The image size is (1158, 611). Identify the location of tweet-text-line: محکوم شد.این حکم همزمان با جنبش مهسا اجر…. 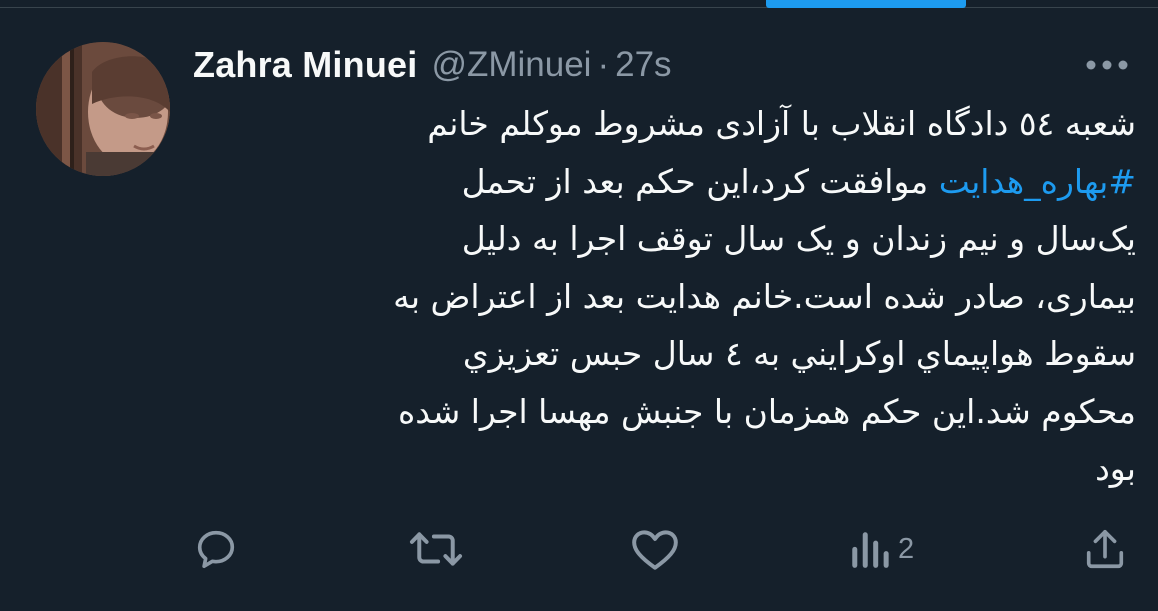
(767, 411).